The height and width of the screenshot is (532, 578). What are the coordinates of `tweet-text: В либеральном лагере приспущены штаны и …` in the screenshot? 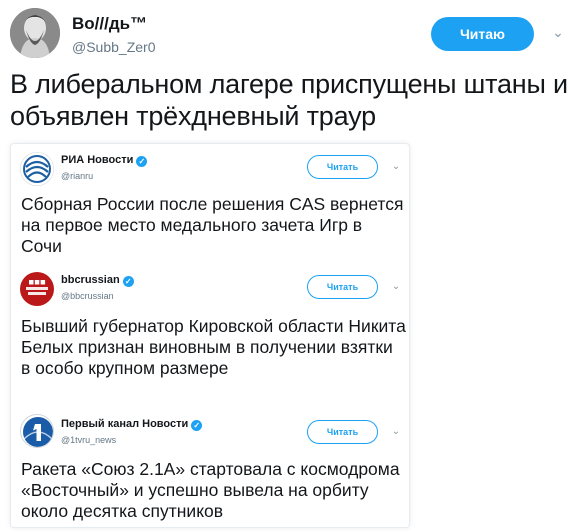 It's located at (289, 100).